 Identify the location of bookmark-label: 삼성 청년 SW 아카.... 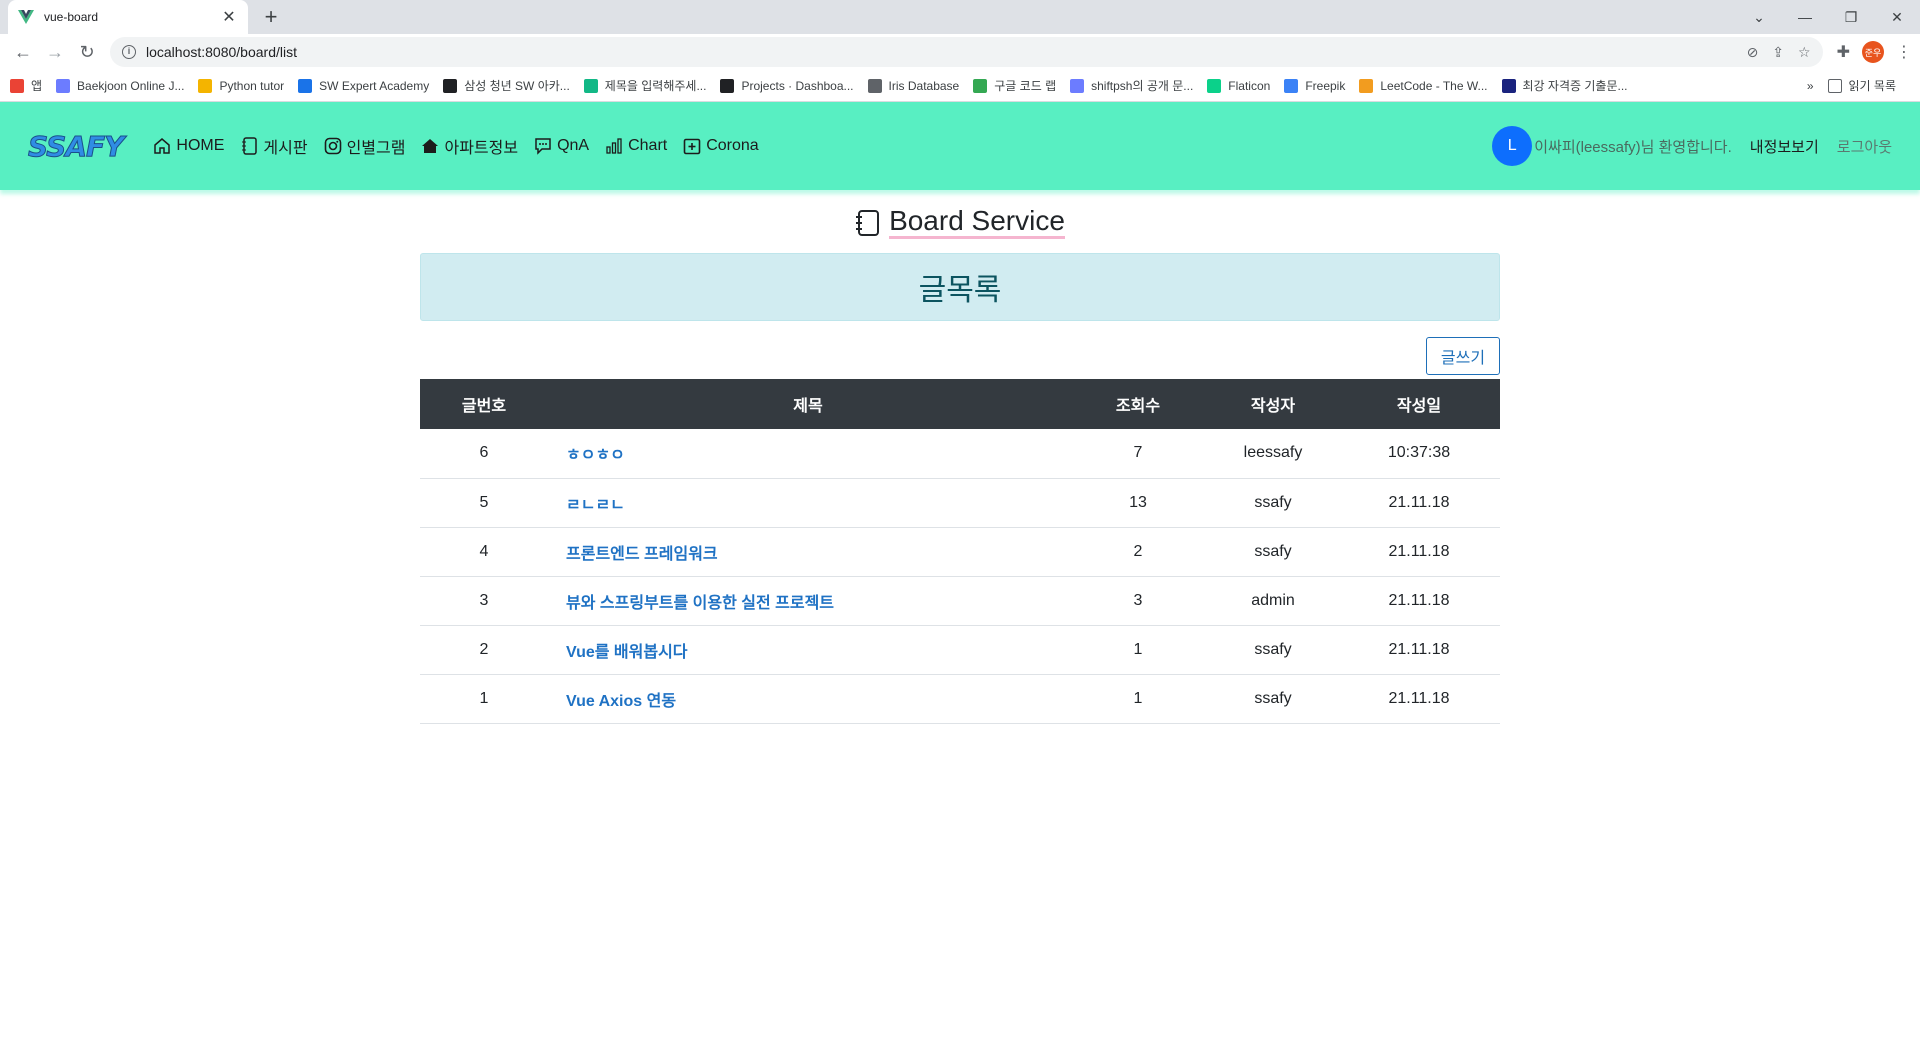
(517, 86).